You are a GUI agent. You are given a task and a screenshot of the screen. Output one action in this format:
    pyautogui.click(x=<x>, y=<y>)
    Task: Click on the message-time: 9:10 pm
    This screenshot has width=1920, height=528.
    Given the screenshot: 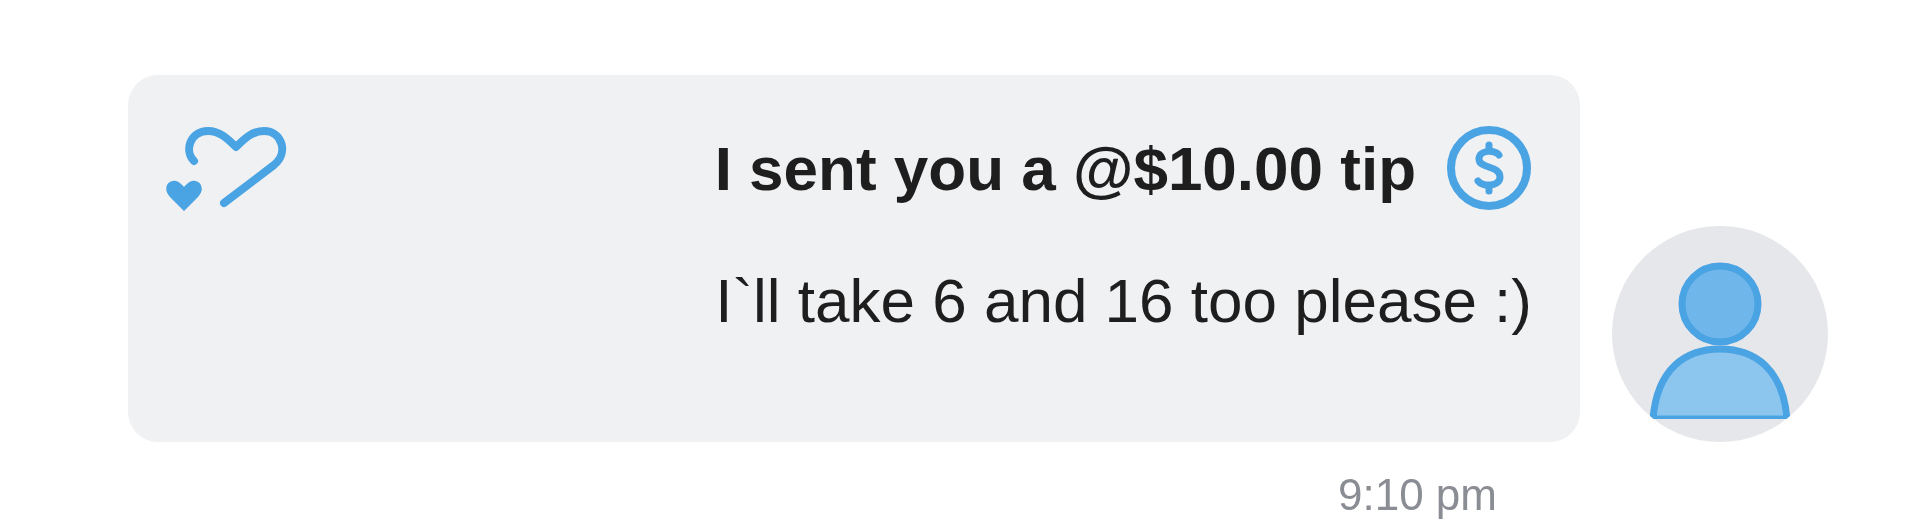 What is the action you would take?
    pyautogui.click(x=1417, y=495)
    